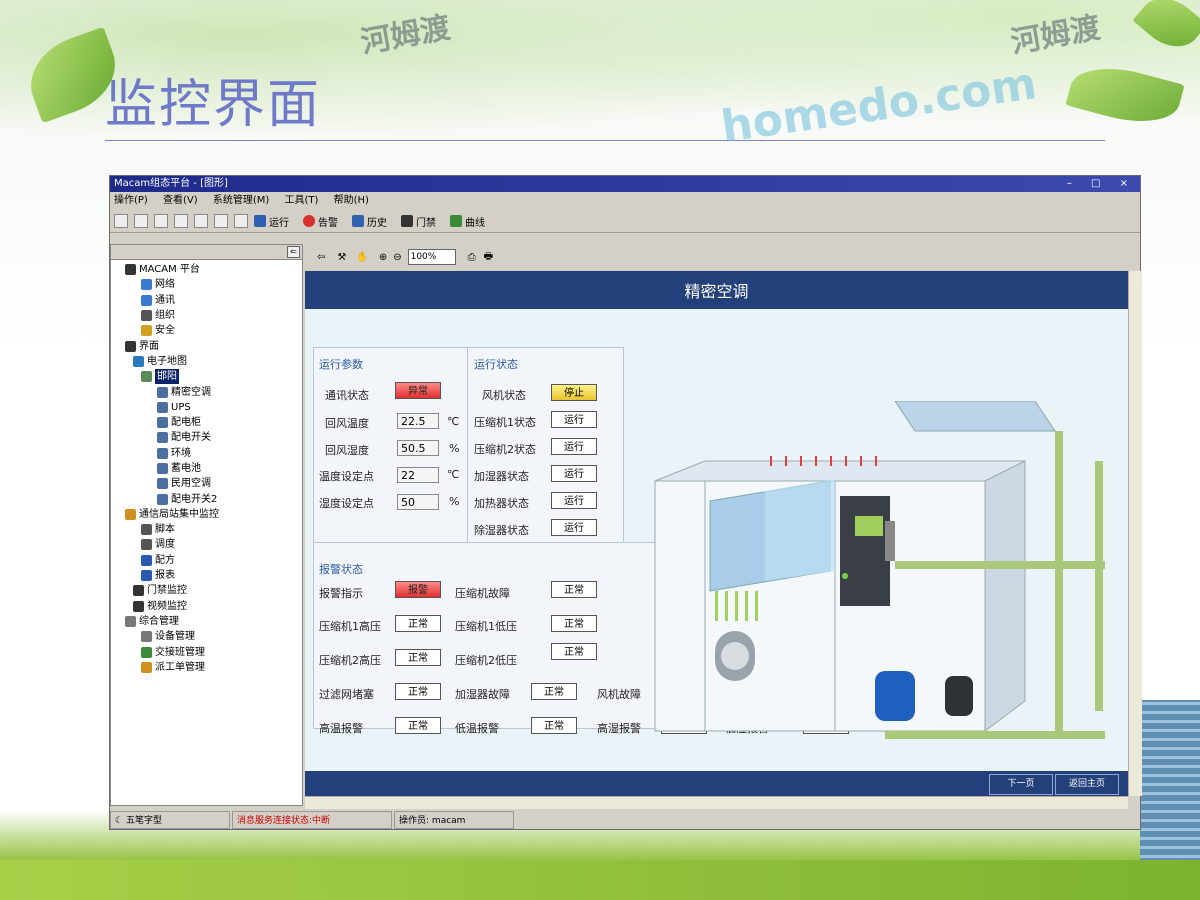 This screenshot has width=1200, height=900. What do you see at coordinates (959, 696) in the screenshot?
I see `compressor-icon` at bounding box center [959, 696].